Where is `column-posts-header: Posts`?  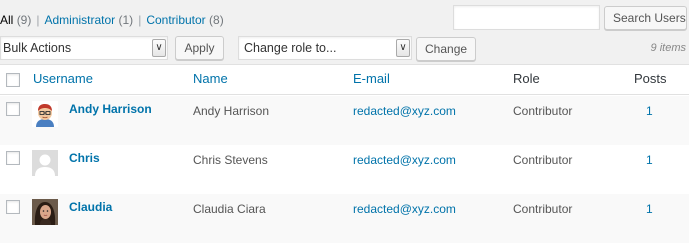
column-posts-header: Posts is located at coordinates (650, 78).